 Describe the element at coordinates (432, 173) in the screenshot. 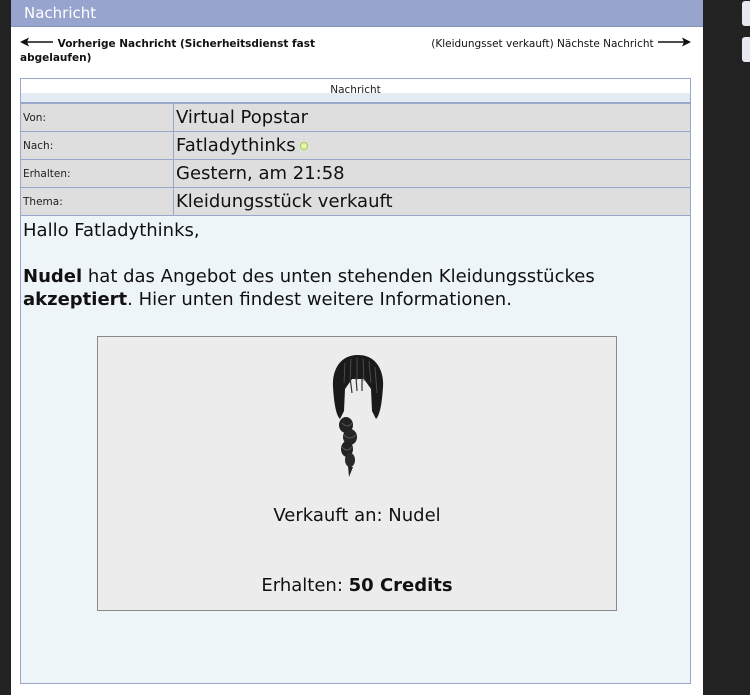

I see `received-value: Gestern, am 21:58` at that location.